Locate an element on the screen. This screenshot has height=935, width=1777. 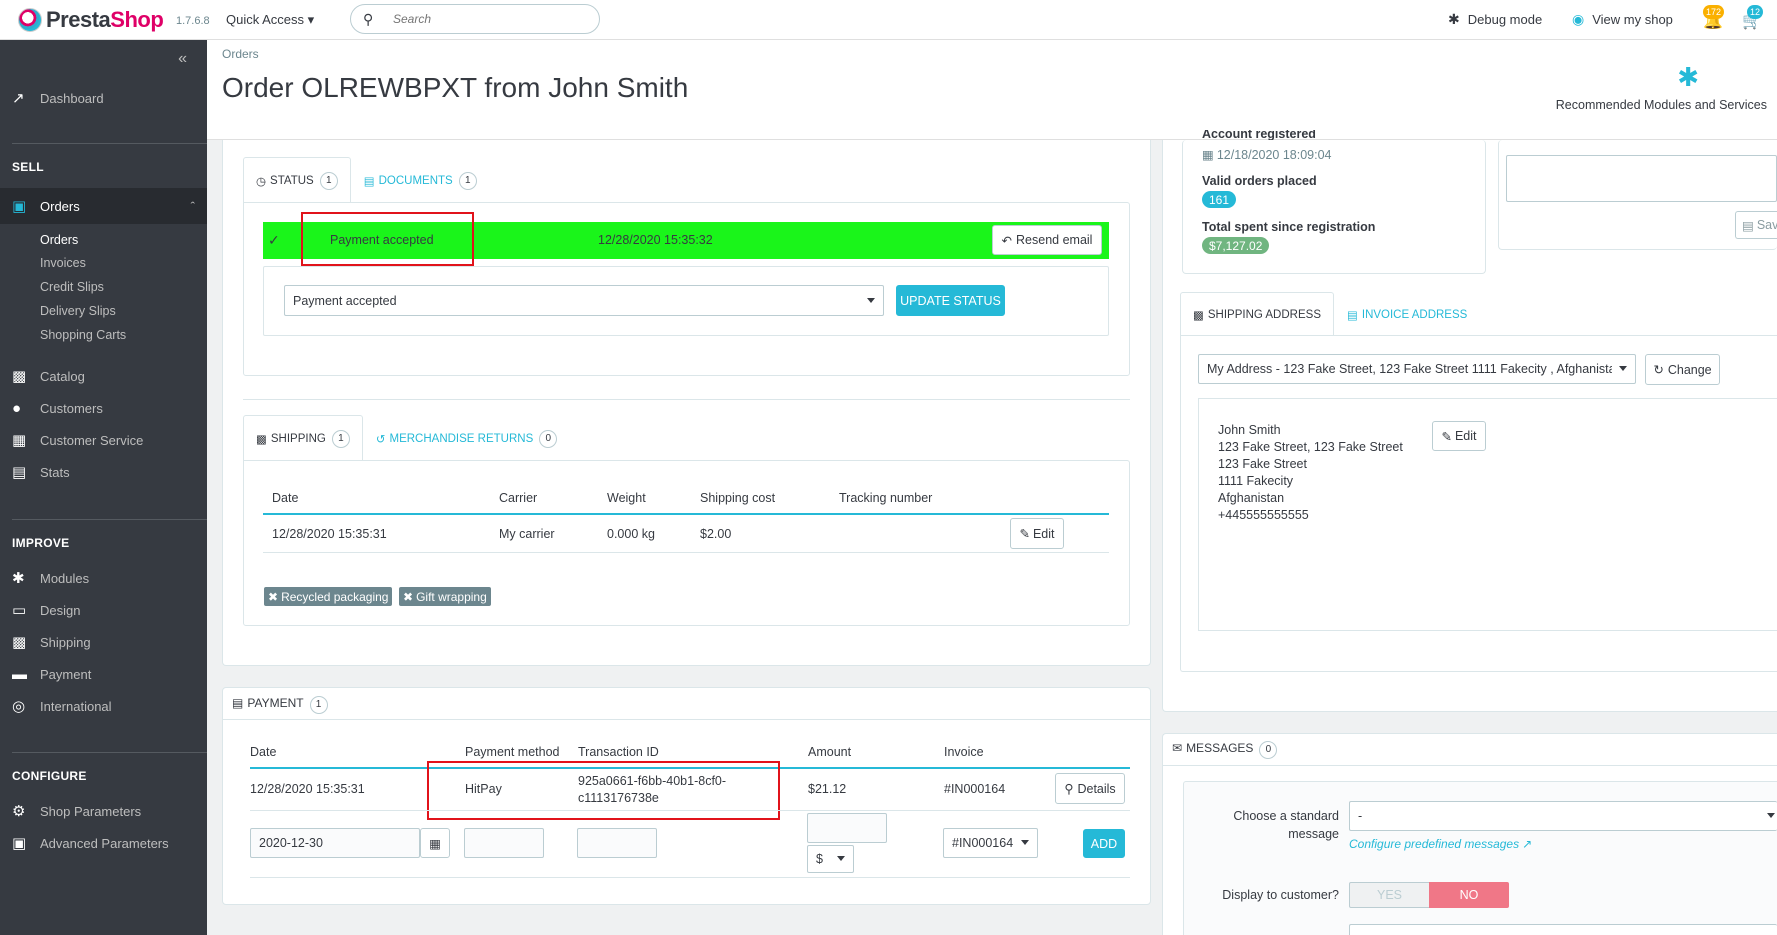
bar-chart-icon: ▤ is located at coordinates (19, 472).